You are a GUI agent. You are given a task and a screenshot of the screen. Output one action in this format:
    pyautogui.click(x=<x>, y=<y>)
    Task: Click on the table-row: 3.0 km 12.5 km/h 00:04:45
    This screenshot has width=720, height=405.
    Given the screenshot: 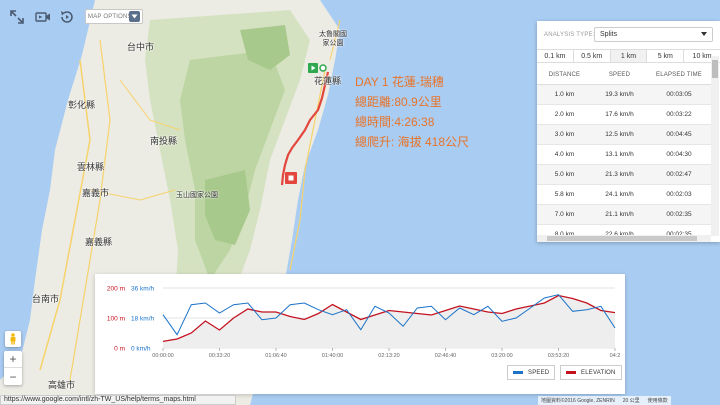 What is the action you would take?
    pyautogui.click(x=624, y=135)
    